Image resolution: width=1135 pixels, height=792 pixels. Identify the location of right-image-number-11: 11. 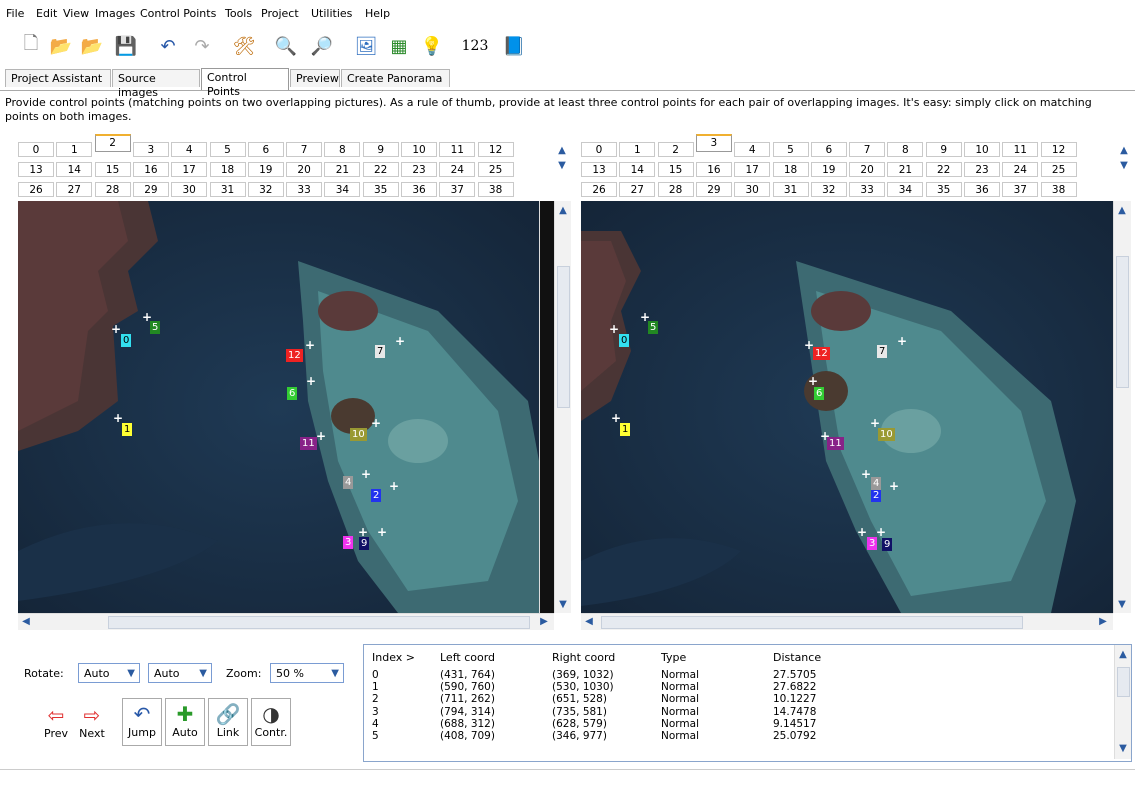
(1020, 149).